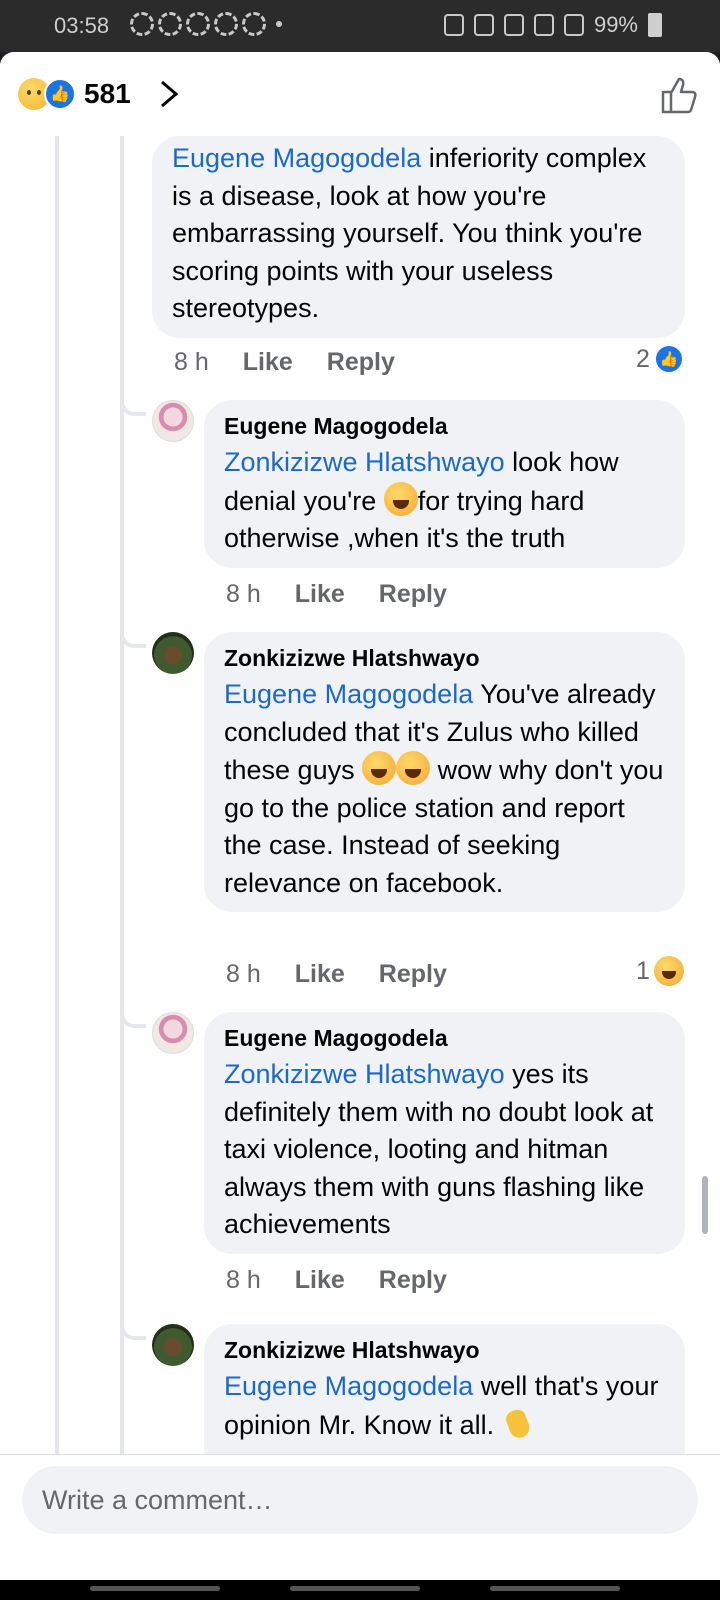 Image resolution: width=720 pixels, height=1600 pixels. Describe the element at coordinates (555, 1588) in the screenshot. I see `nav-back-handle` at that location.